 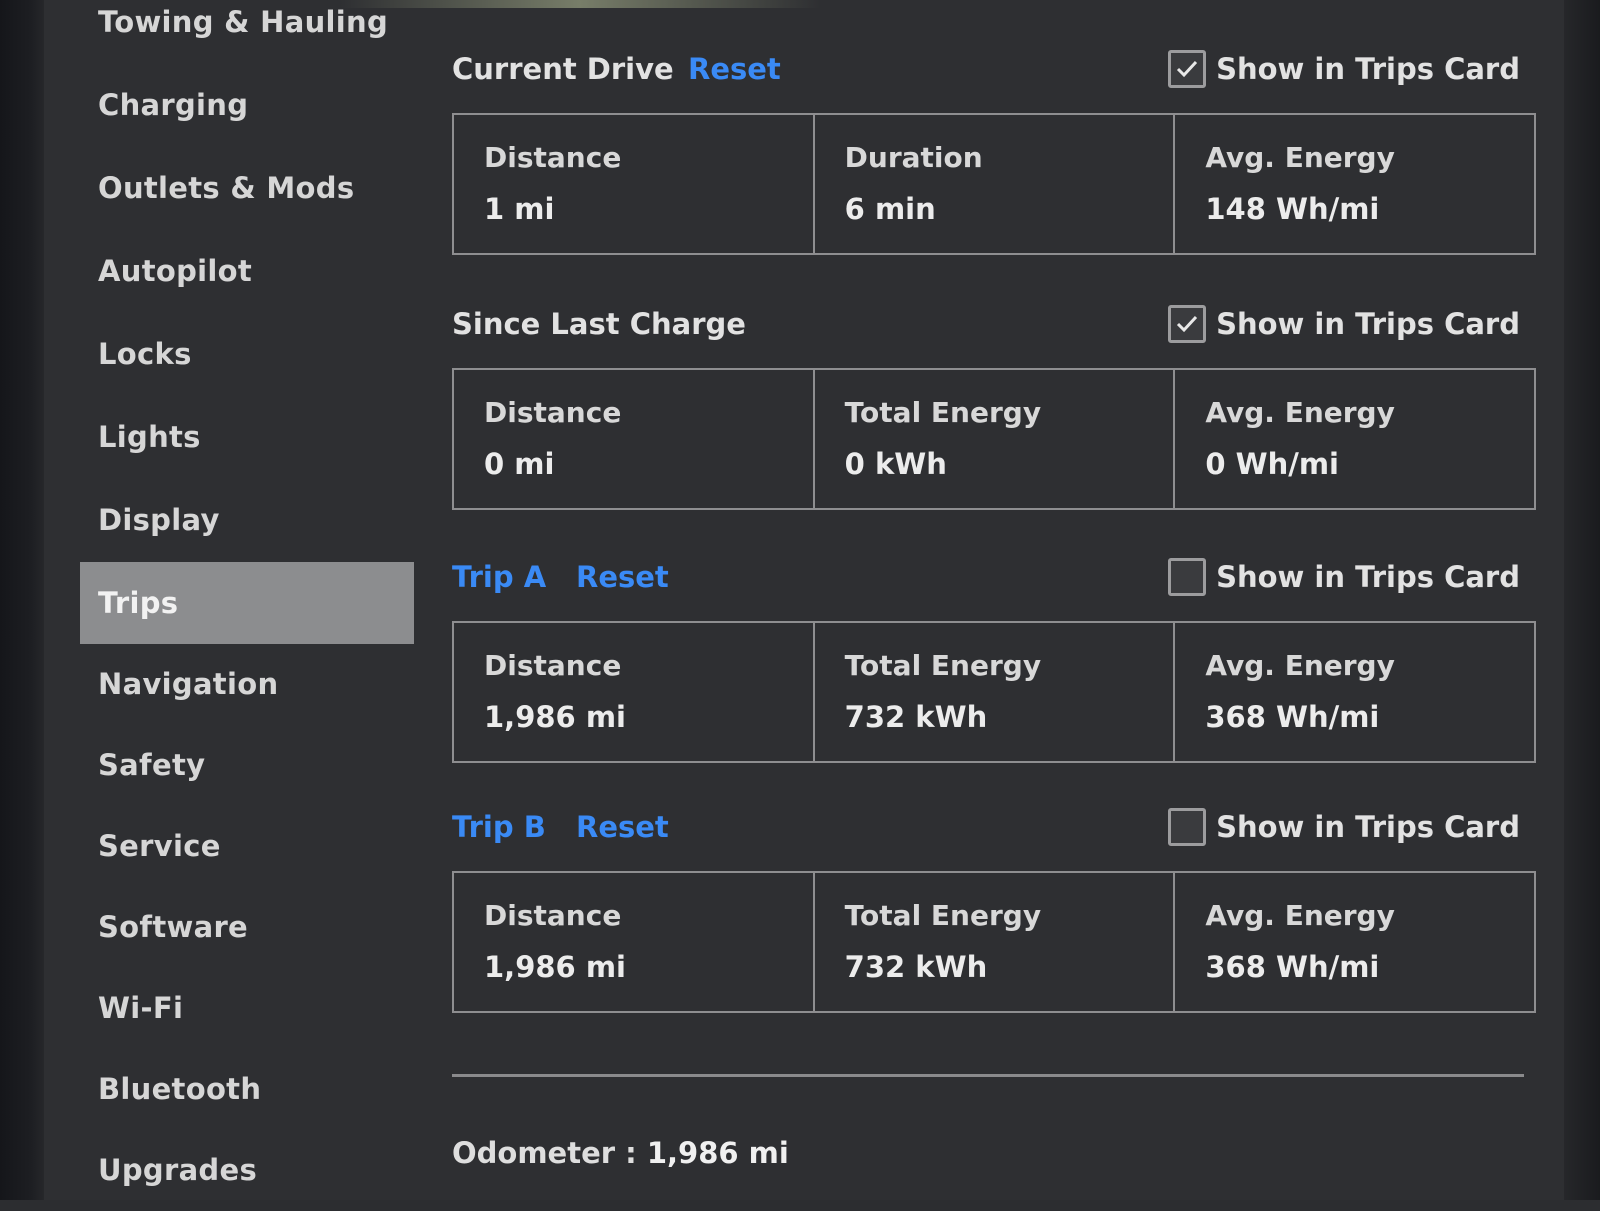 What do you see at coordinates (1272, 464) in the screenshot?
I see `stat-value: 0 Wh/mi` at bounding box center [1272, 464].